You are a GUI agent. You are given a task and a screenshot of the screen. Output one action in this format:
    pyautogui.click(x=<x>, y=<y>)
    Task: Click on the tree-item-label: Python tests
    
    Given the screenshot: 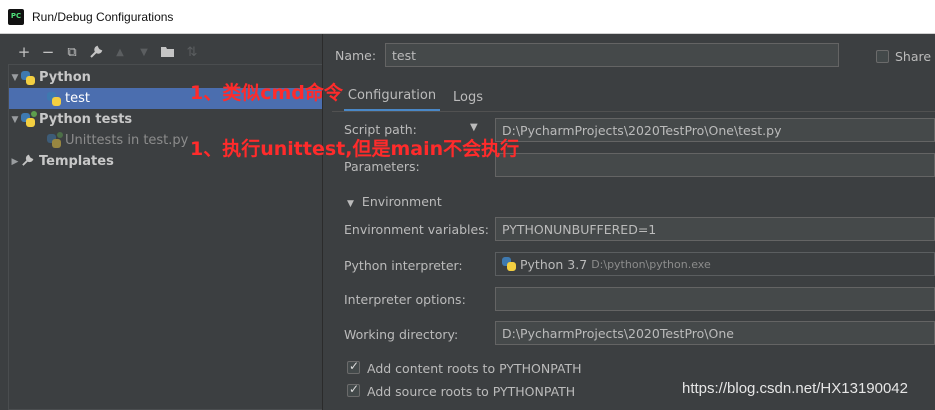 What is the action you would take?
    pyautogui.click(x=86, y=119)
    